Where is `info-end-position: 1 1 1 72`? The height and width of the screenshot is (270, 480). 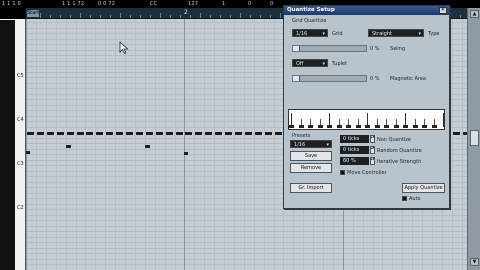 info-end-position: 1 1 1 72 is located at coordinates (73, 4).